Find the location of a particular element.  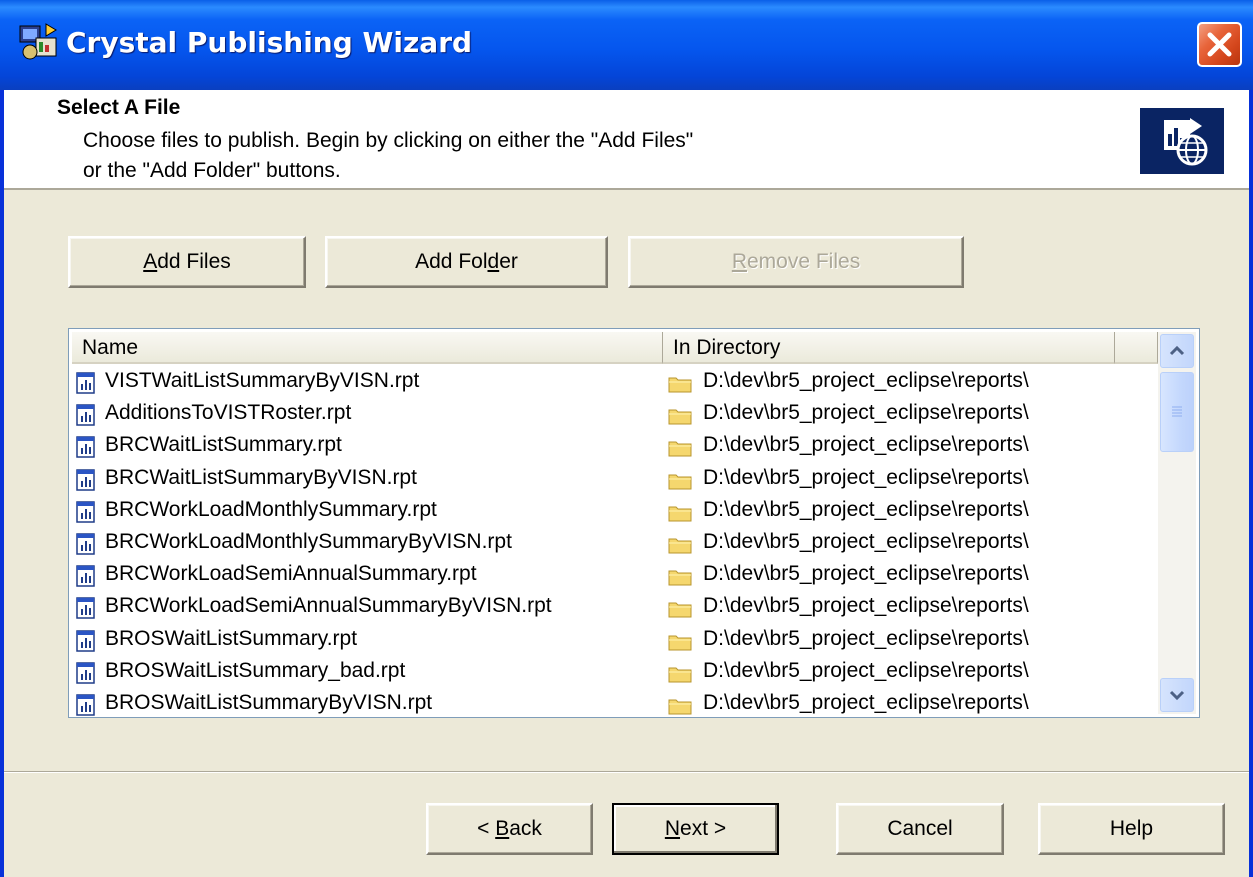

label-pre: Add Fol is located at coordinates (451, 261).